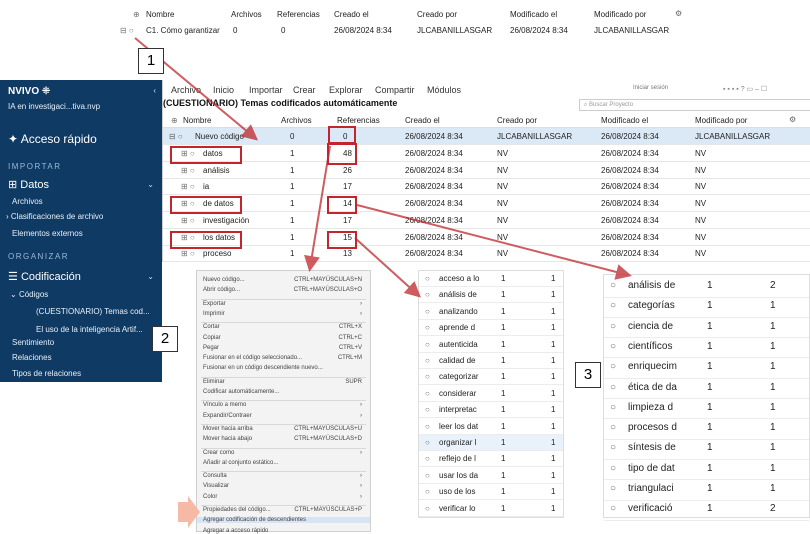 The width and height of the screenshot is (810, 534). I want to click on callout-3: 3, so click(588, 375).